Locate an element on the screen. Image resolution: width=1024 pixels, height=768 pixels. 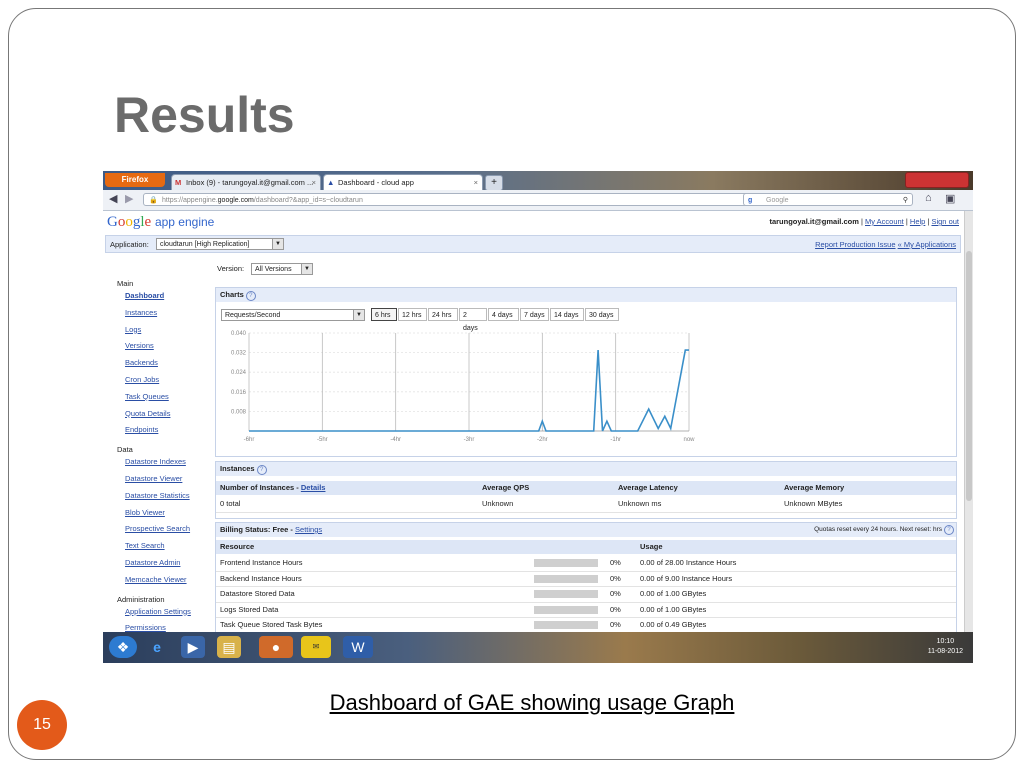
system-tray-clock: 10:10 11-08-2012 is located at coordinates (945, 647).